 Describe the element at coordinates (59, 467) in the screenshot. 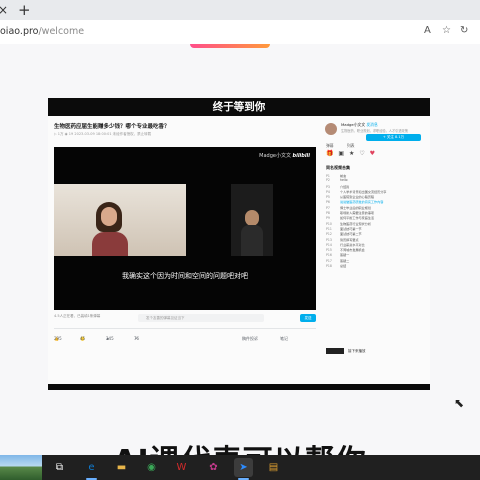

I see `task-view-icon: ⧉` at that location.